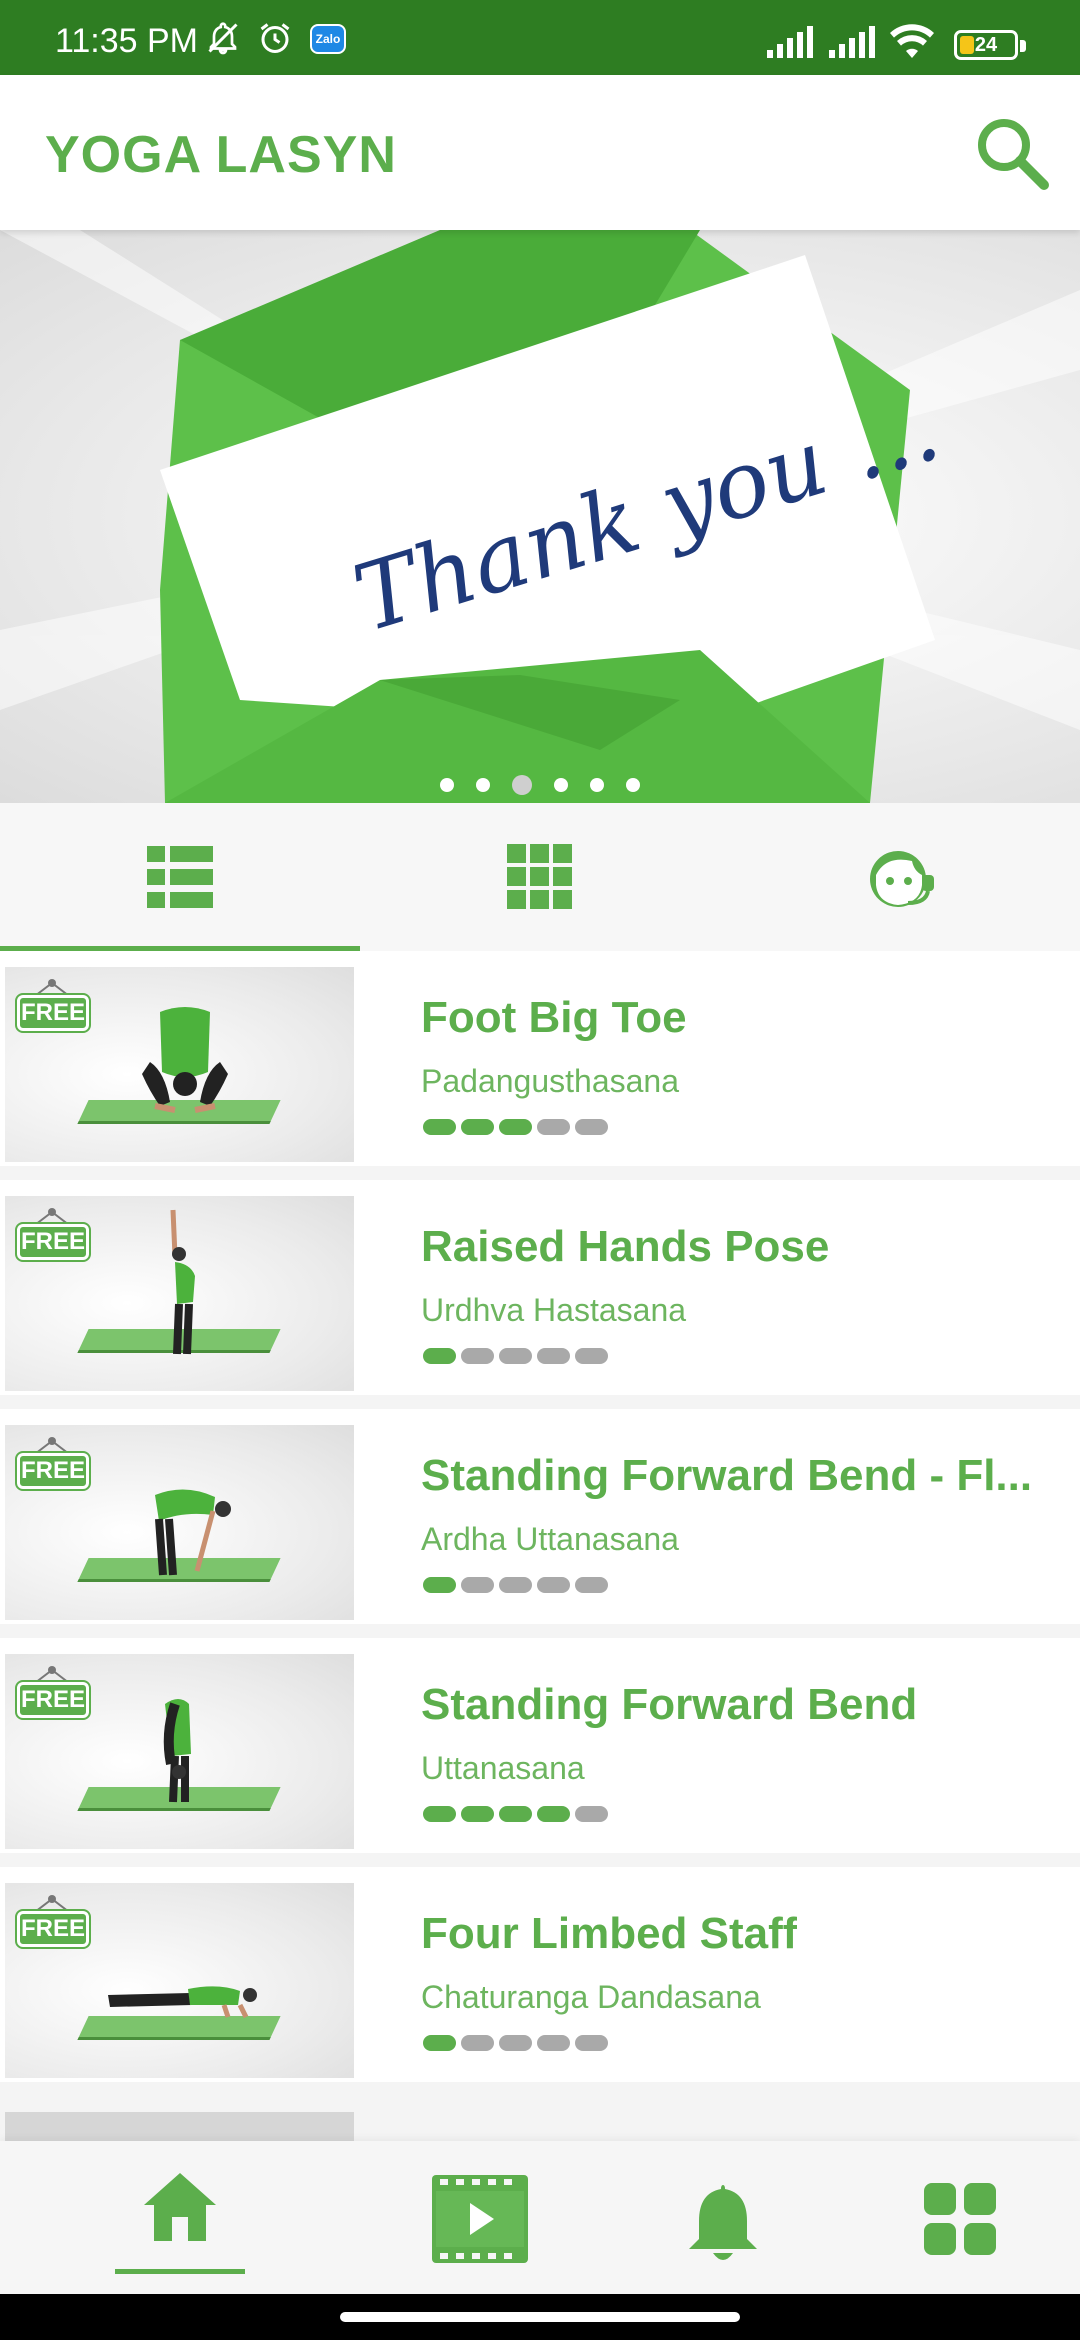 Image resolution: width=1080 pixels, height=2340 pixels. Describe the element at coordinates (723, 2222) in the screenshot. I see `bell-icon` at that location.